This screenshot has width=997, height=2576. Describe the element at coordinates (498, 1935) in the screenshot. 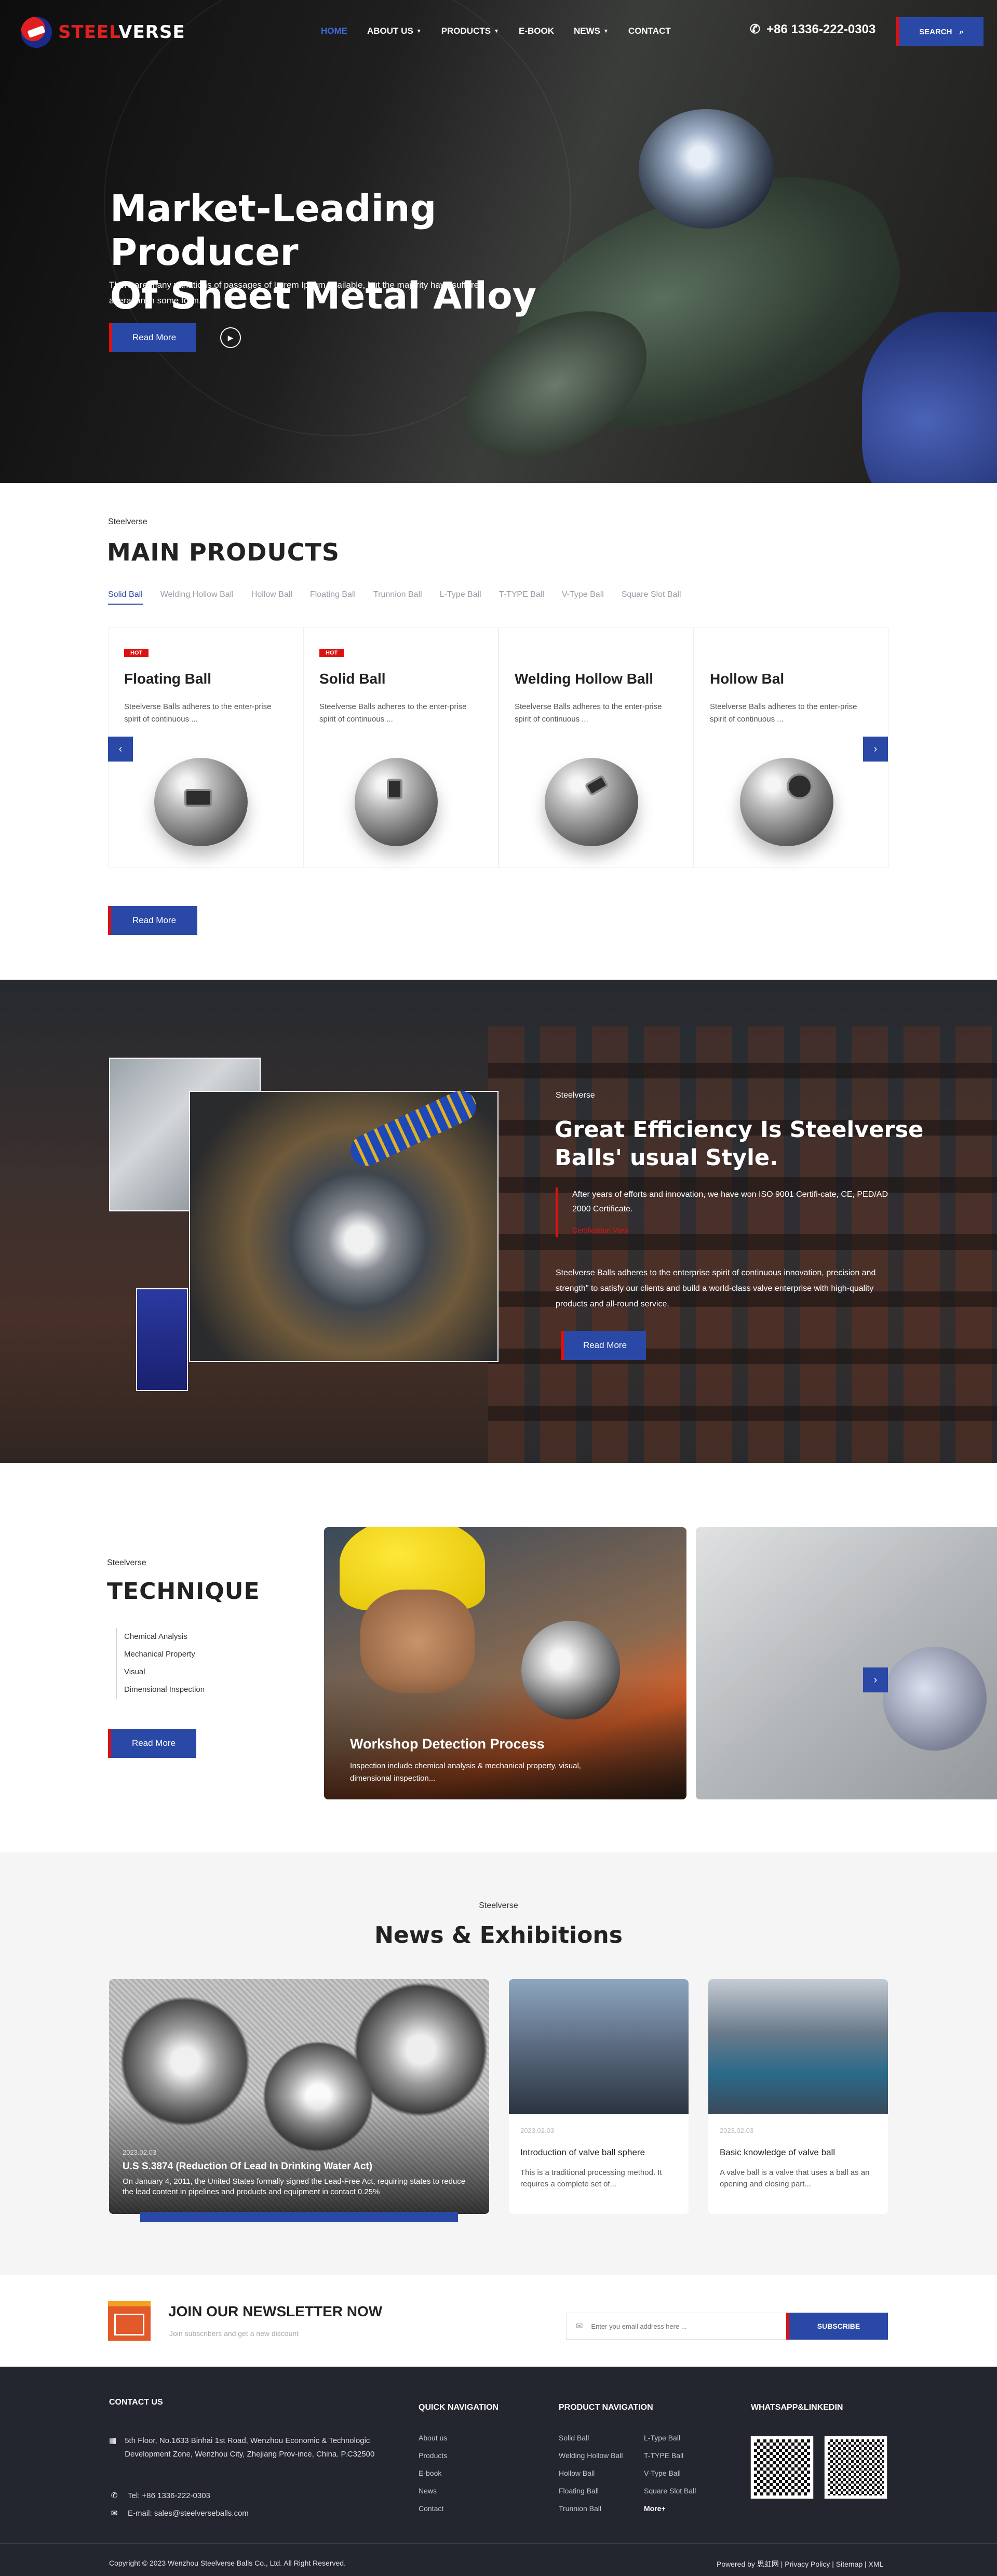

I see `section-title: News & Exhibitions` at that location.